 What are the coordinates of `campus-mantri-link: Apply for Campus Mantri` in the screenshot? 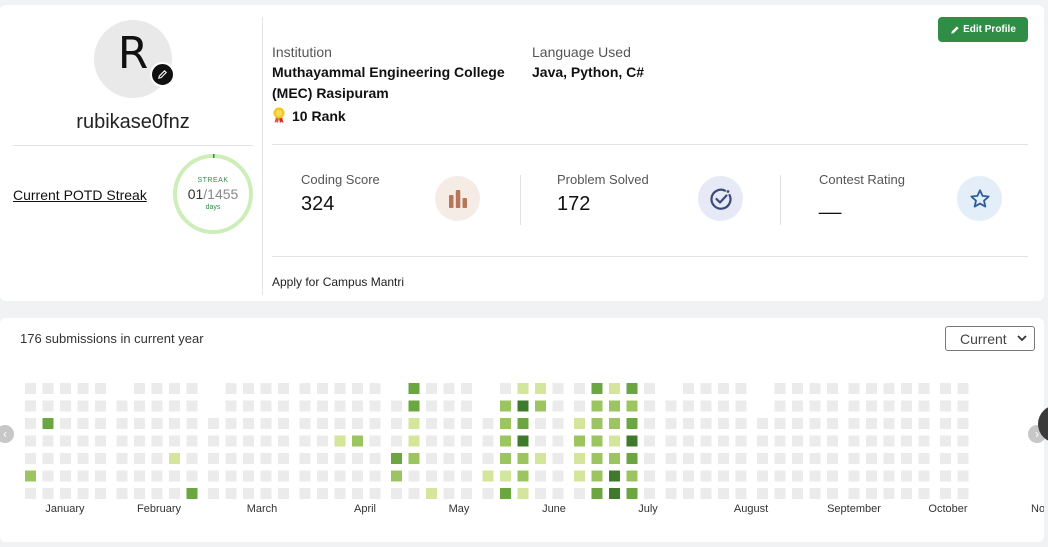 It's located at (338, 282).